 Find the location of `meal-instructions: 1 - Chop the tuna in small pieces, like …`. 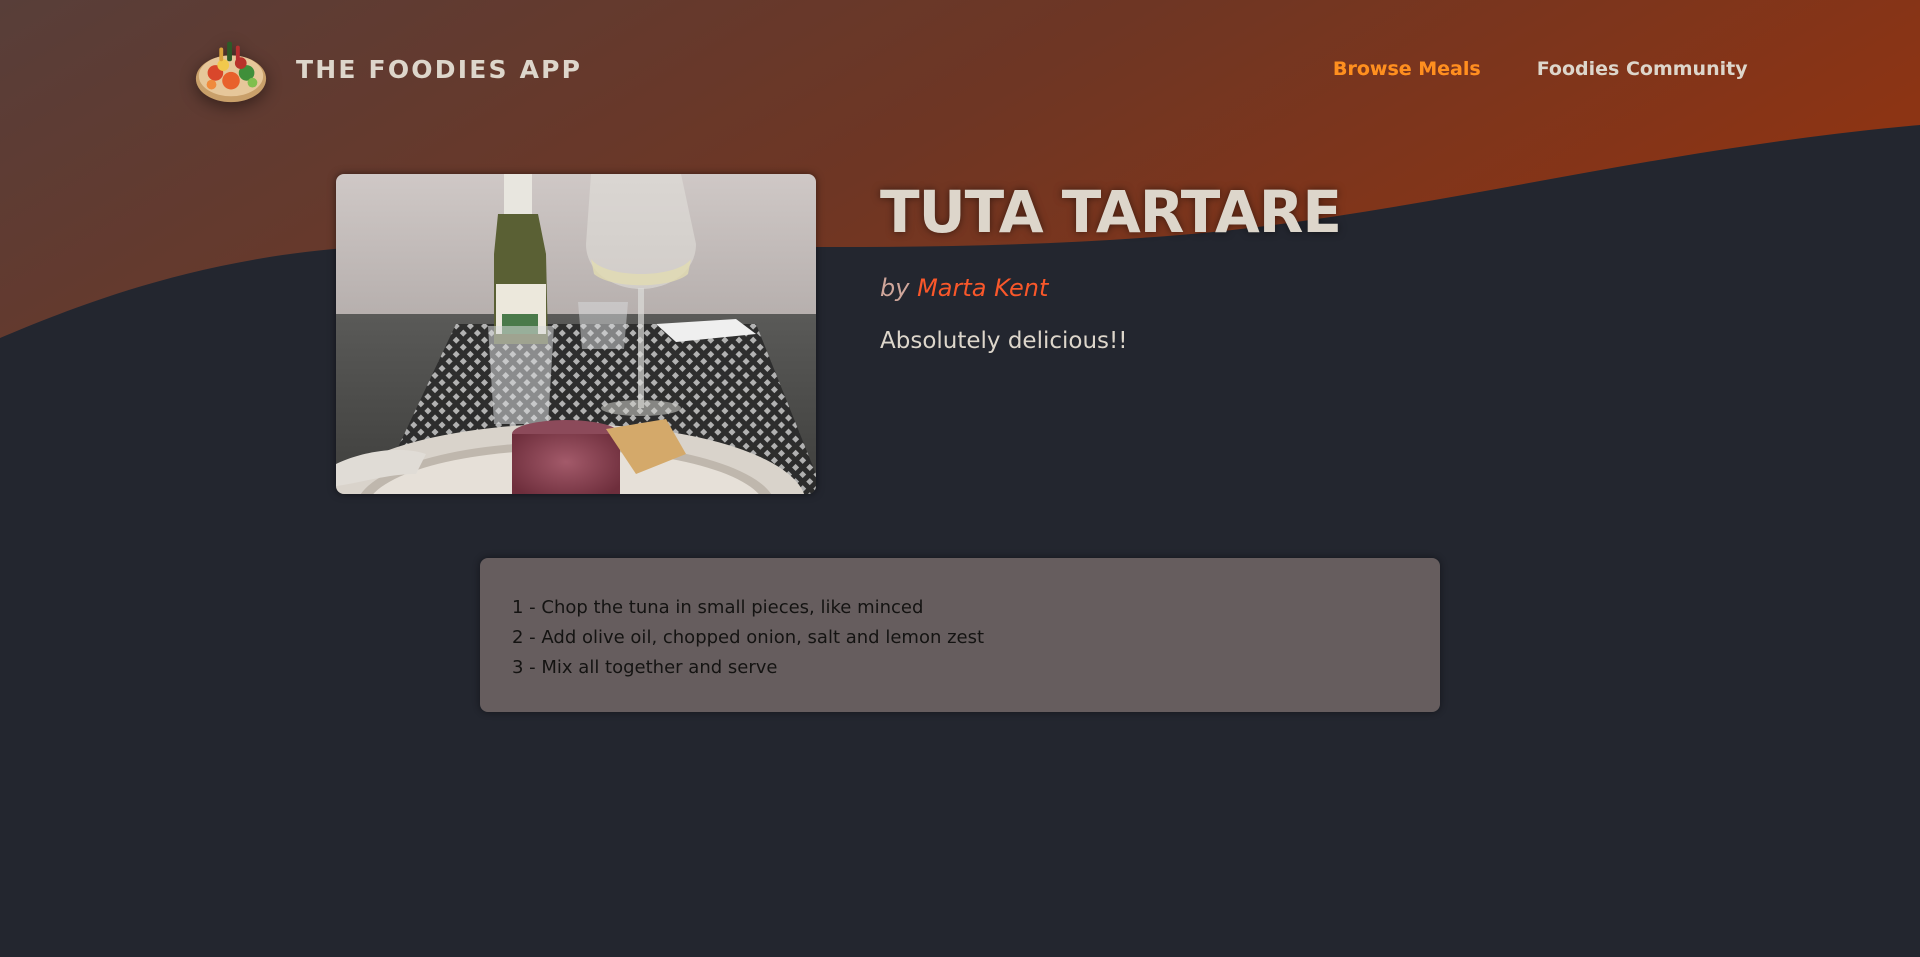

meal-instructions: 1 - Chop the tuna in small pieces, like … is located at coordinates (960, 635).